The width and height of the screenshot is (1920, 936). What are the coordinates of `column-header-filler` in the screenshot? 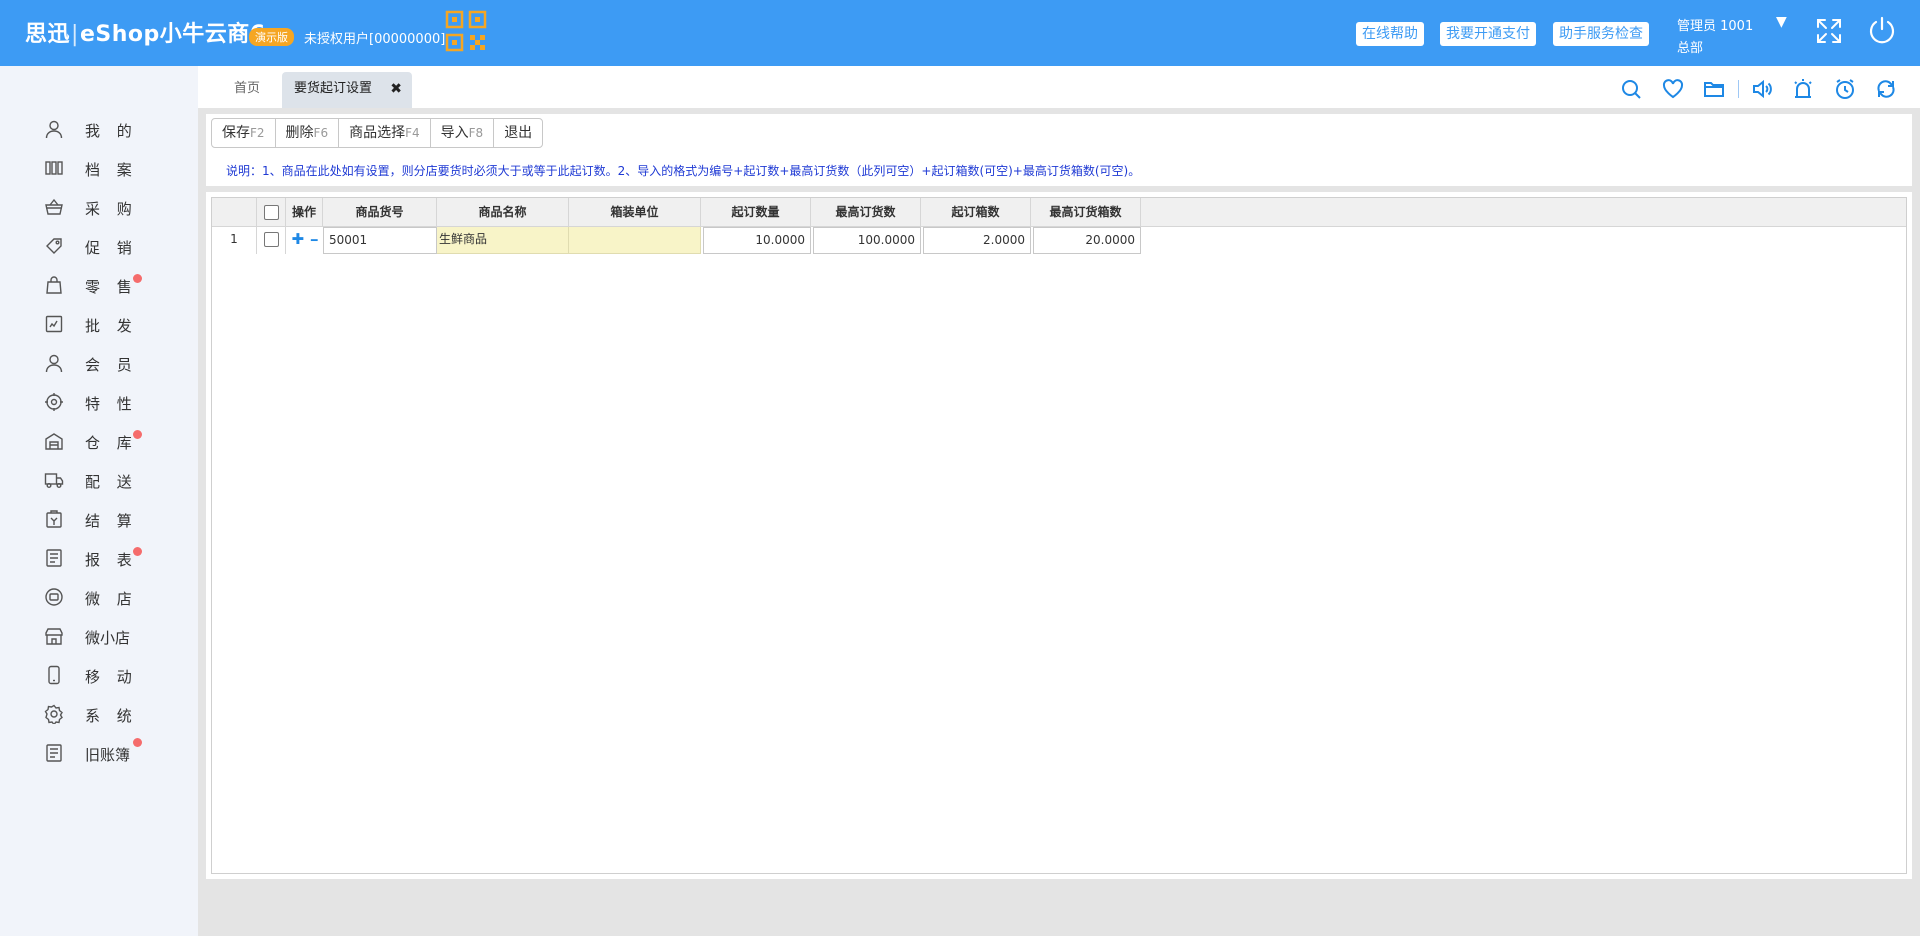 It's located at (1523, 212).